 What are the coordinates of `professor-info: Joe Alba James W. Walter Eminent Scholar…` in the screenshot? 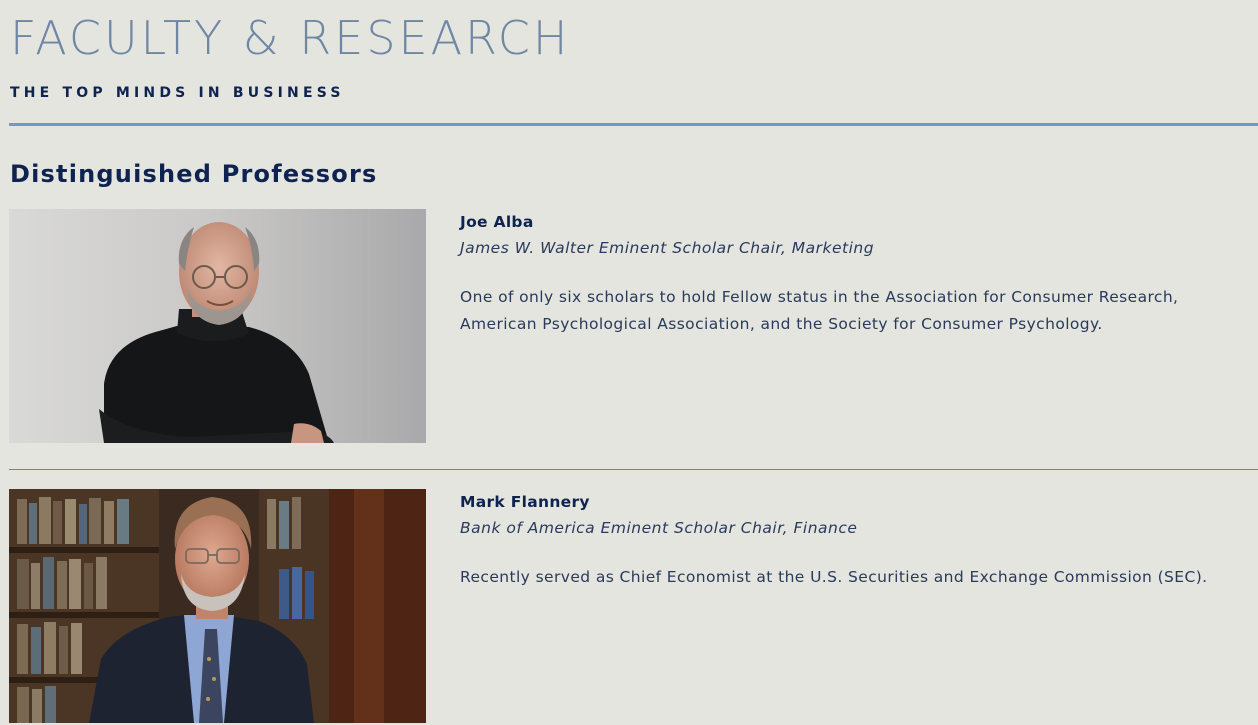 It's located at (855, 275).